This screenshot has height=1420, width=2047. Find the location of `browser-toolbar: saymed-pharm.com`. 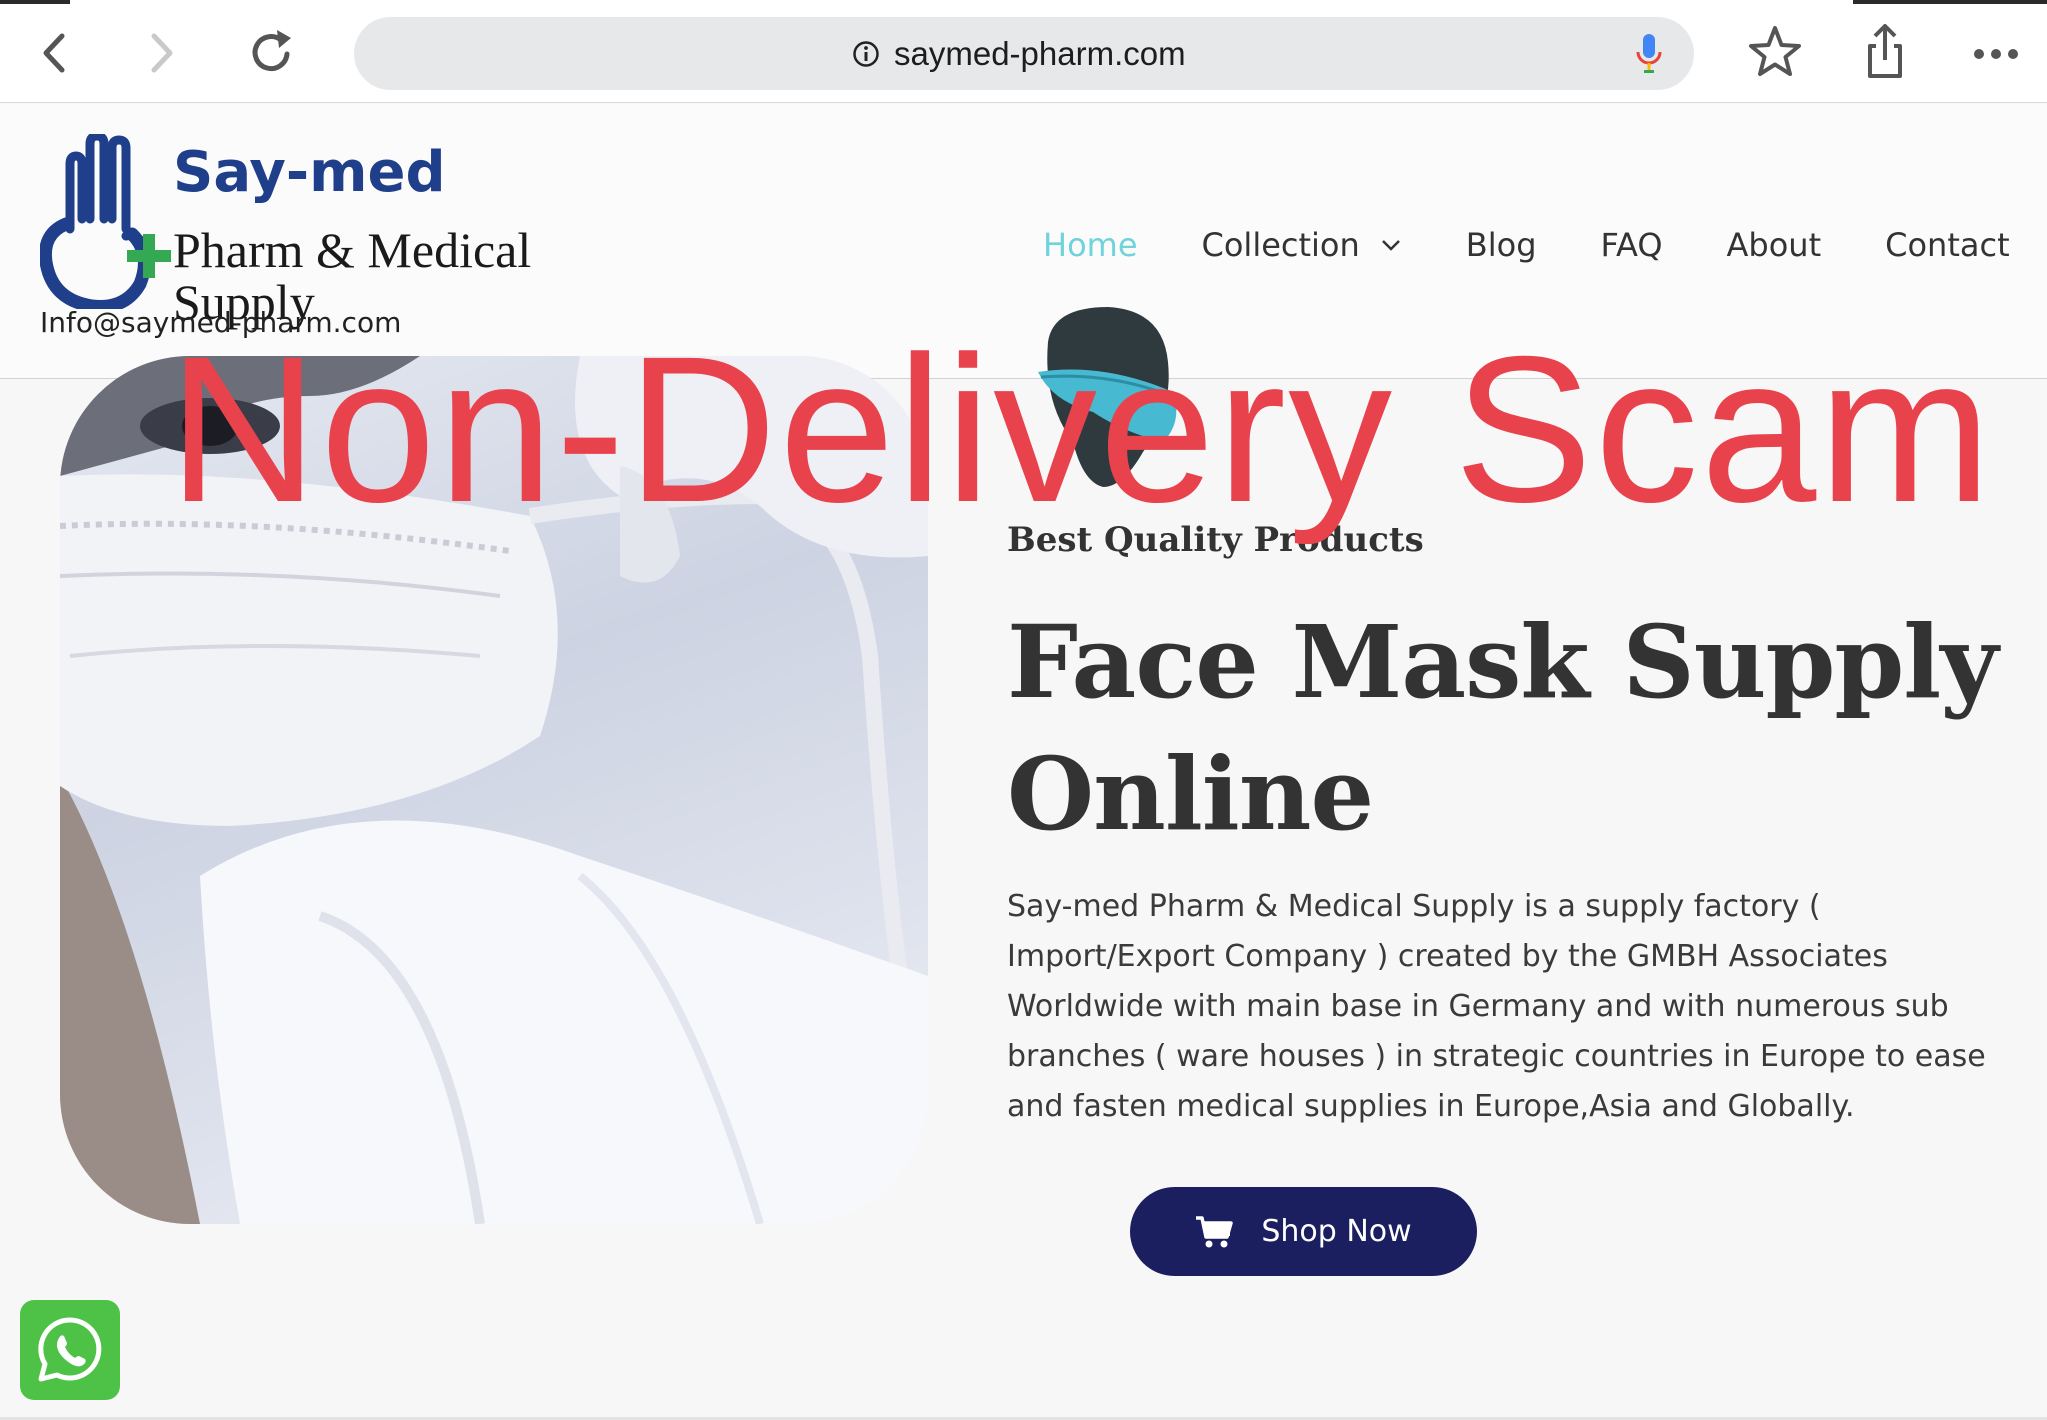

browser-toolbar: saymed-pharm.com is located at coordinates (1023, 51).